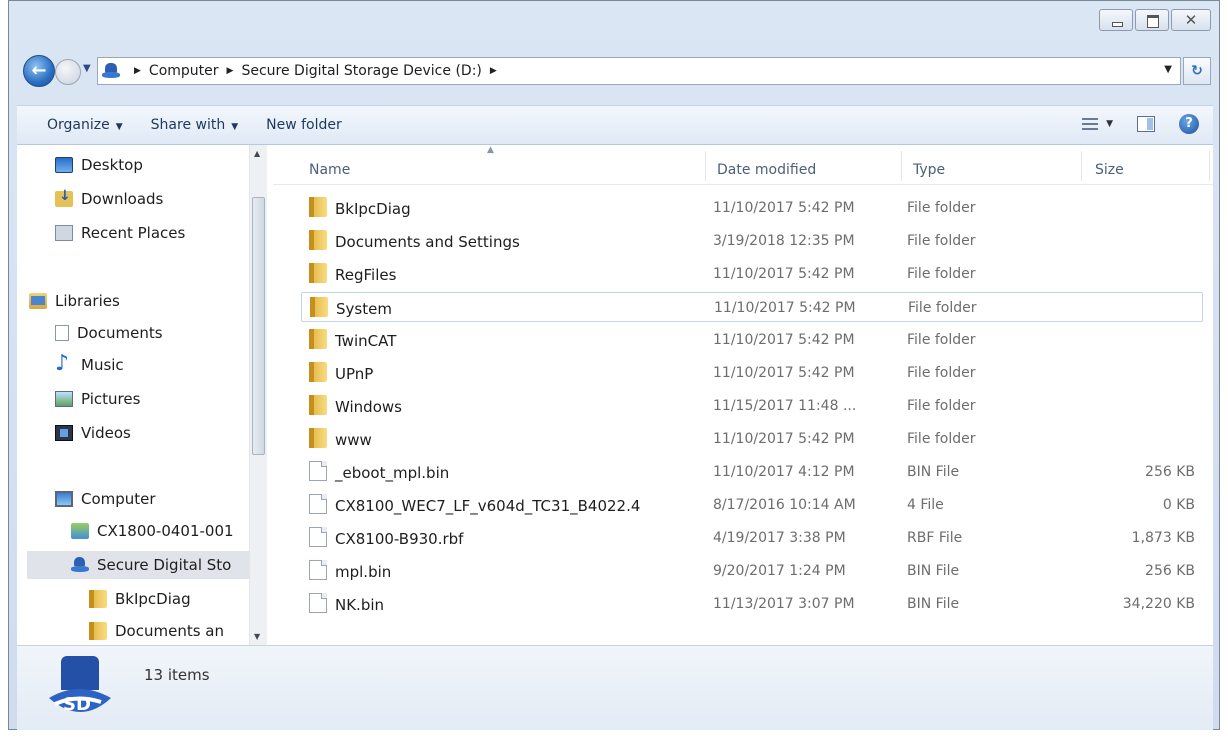  Describe the element at coordinates (752, 307) in the screenshot. I see `file-row: System 11/10/2017 5:42 PM File folder` at that location.